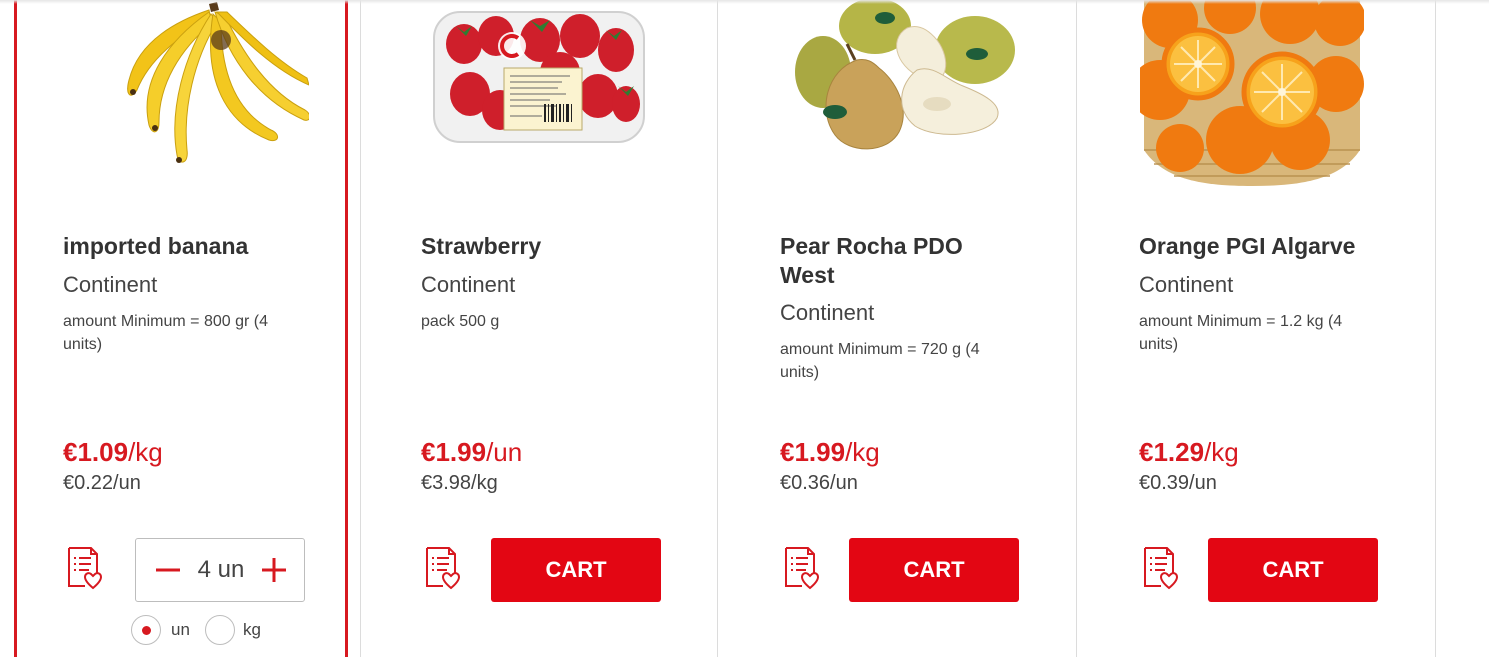 Image resolution: width=1489 pixels, height=657 pixels. I want to click on banana-image, so click(218, 82).